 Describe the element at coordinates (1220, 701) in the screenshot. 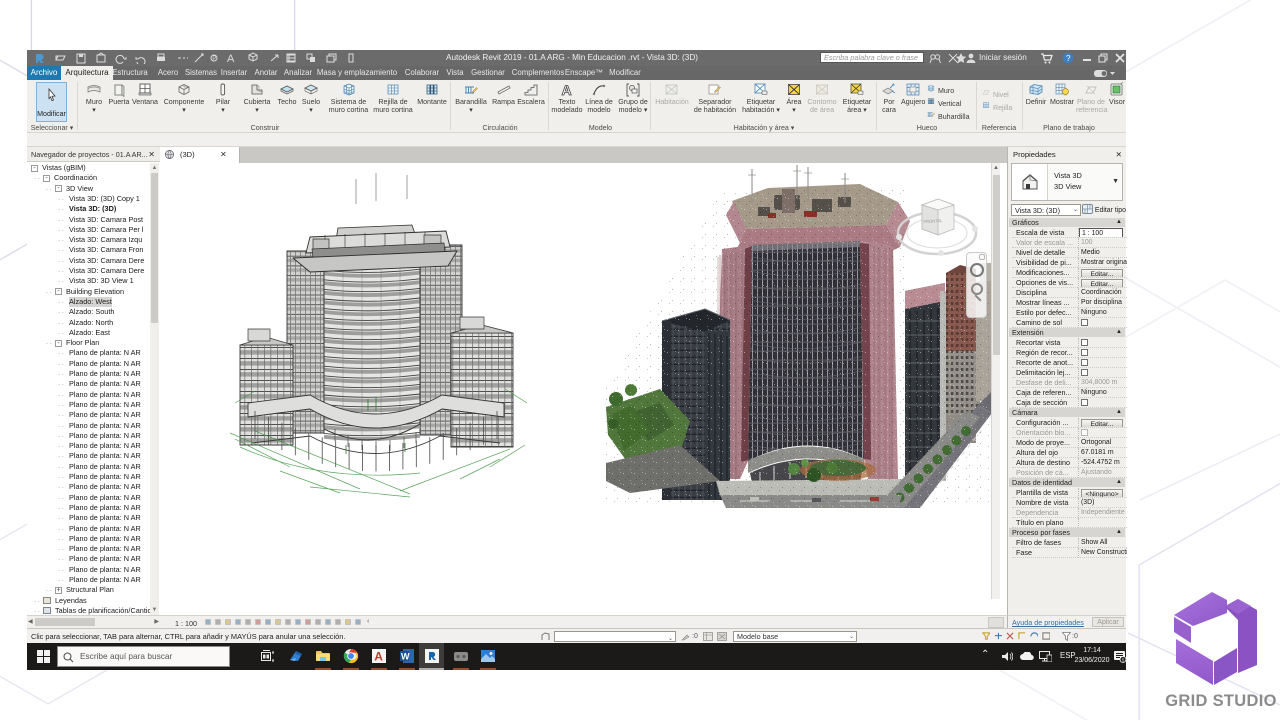

I see `svg-text: GRID STUDIO` at that location.